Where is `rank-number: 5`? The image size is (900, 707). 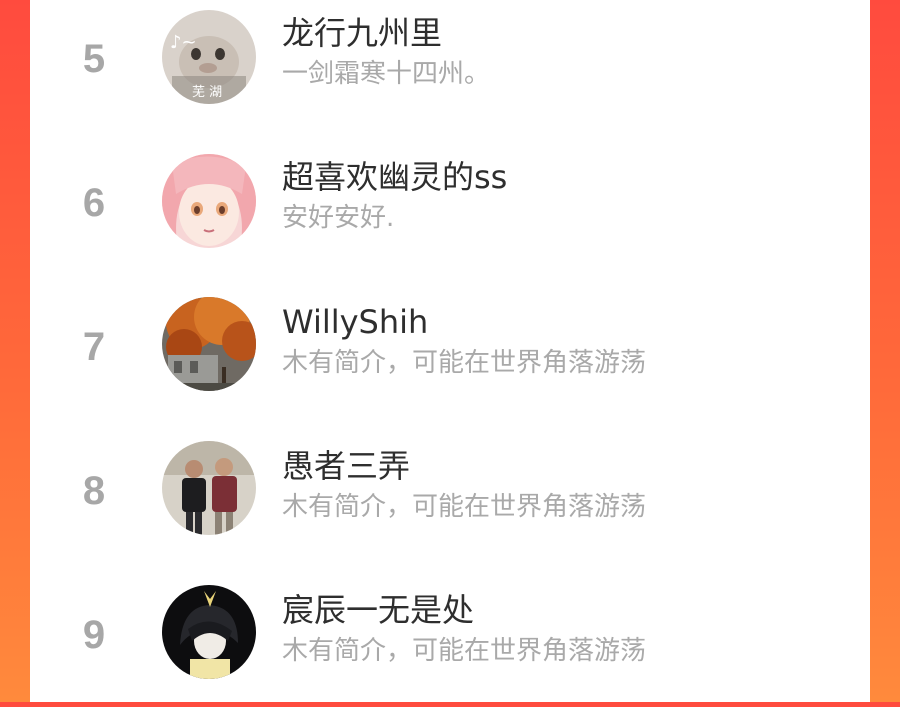
rank-number: 5 is located at coordinates (94, 58).